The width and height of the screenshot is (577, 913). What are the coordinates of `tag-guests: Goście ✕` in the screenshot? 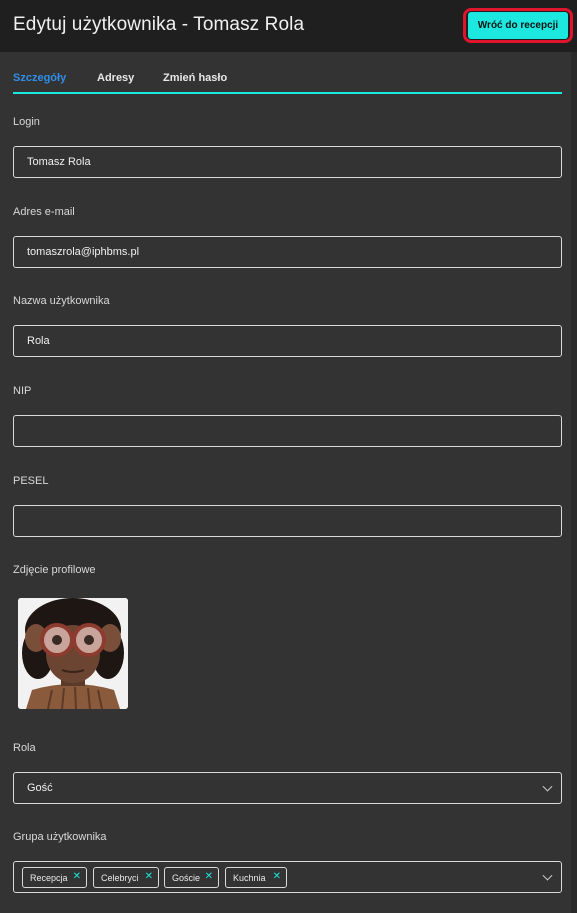 It's located at (191, 877).